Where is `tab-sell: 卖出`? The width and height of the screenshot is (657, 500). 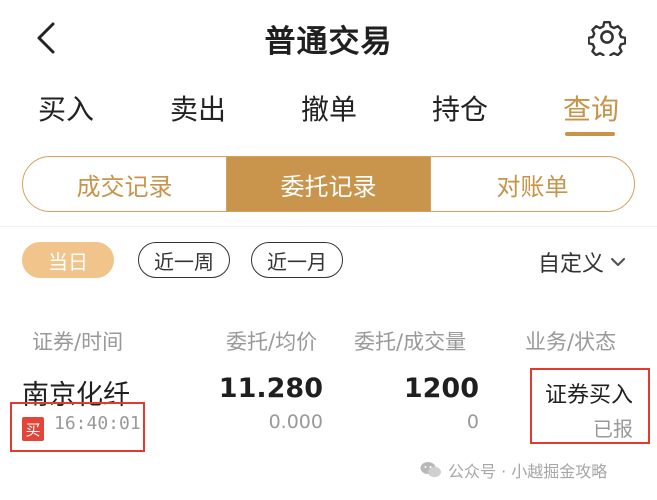 tab-sell: 卖出 is located at coordinates (198, 108).